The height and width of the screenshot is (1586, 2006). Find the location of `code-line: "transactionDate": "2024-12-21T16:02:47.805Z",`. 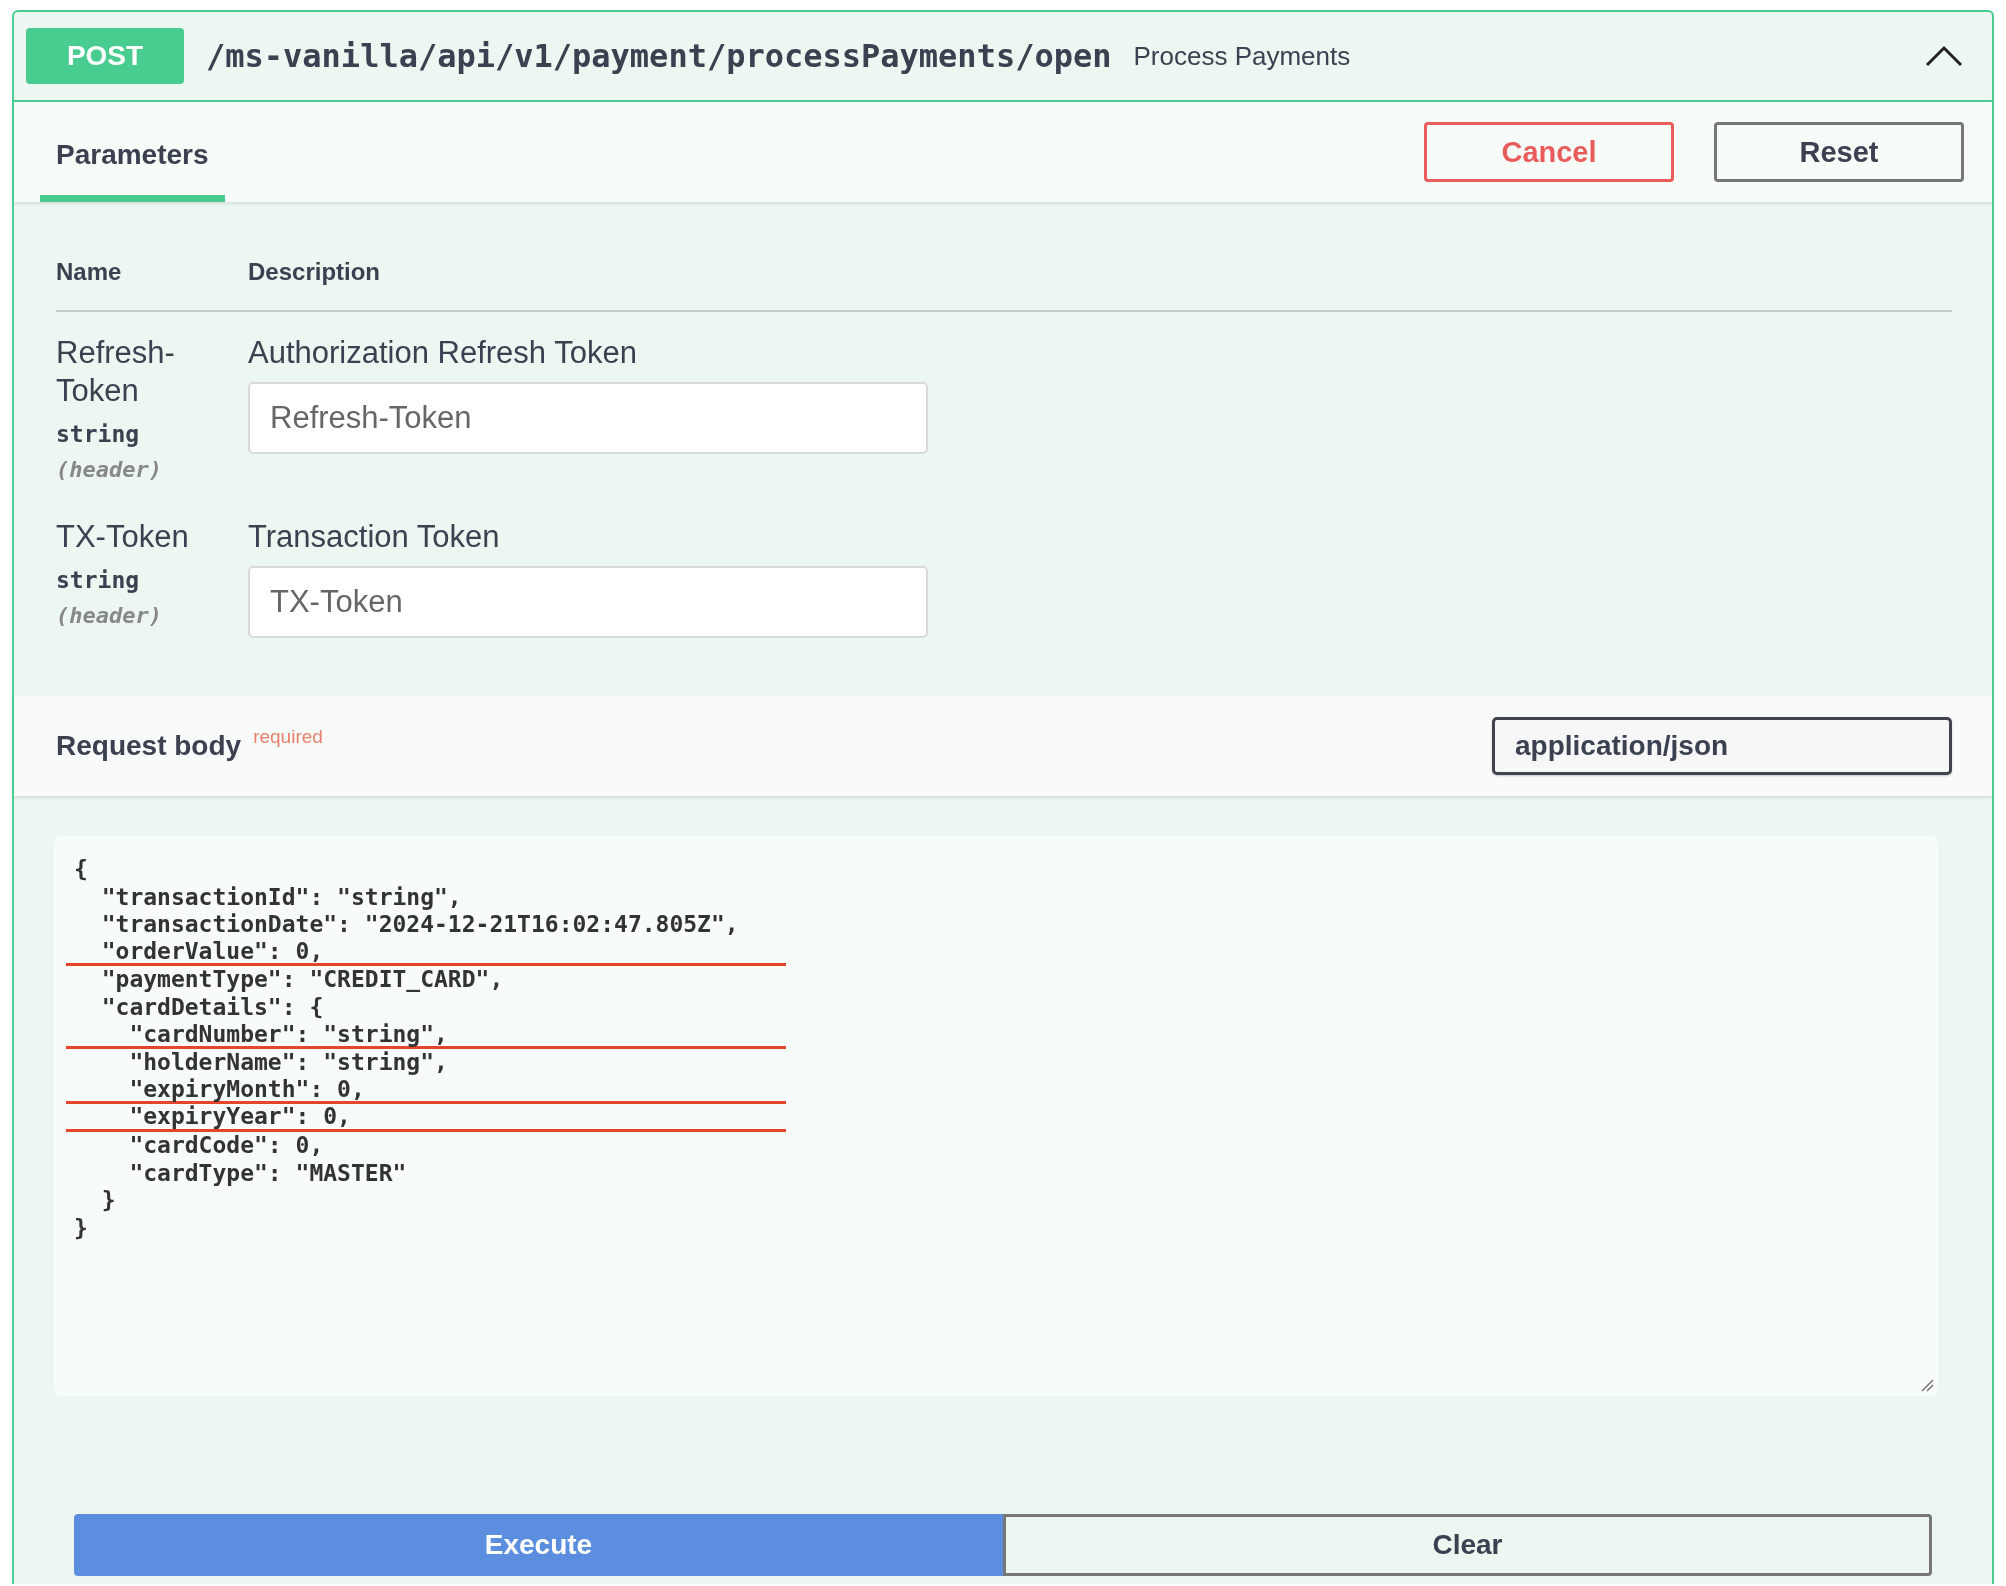

code-line: "transactionDate": "2024-12-21T16:02:47.805Z", is located at coordinates (419, 925).